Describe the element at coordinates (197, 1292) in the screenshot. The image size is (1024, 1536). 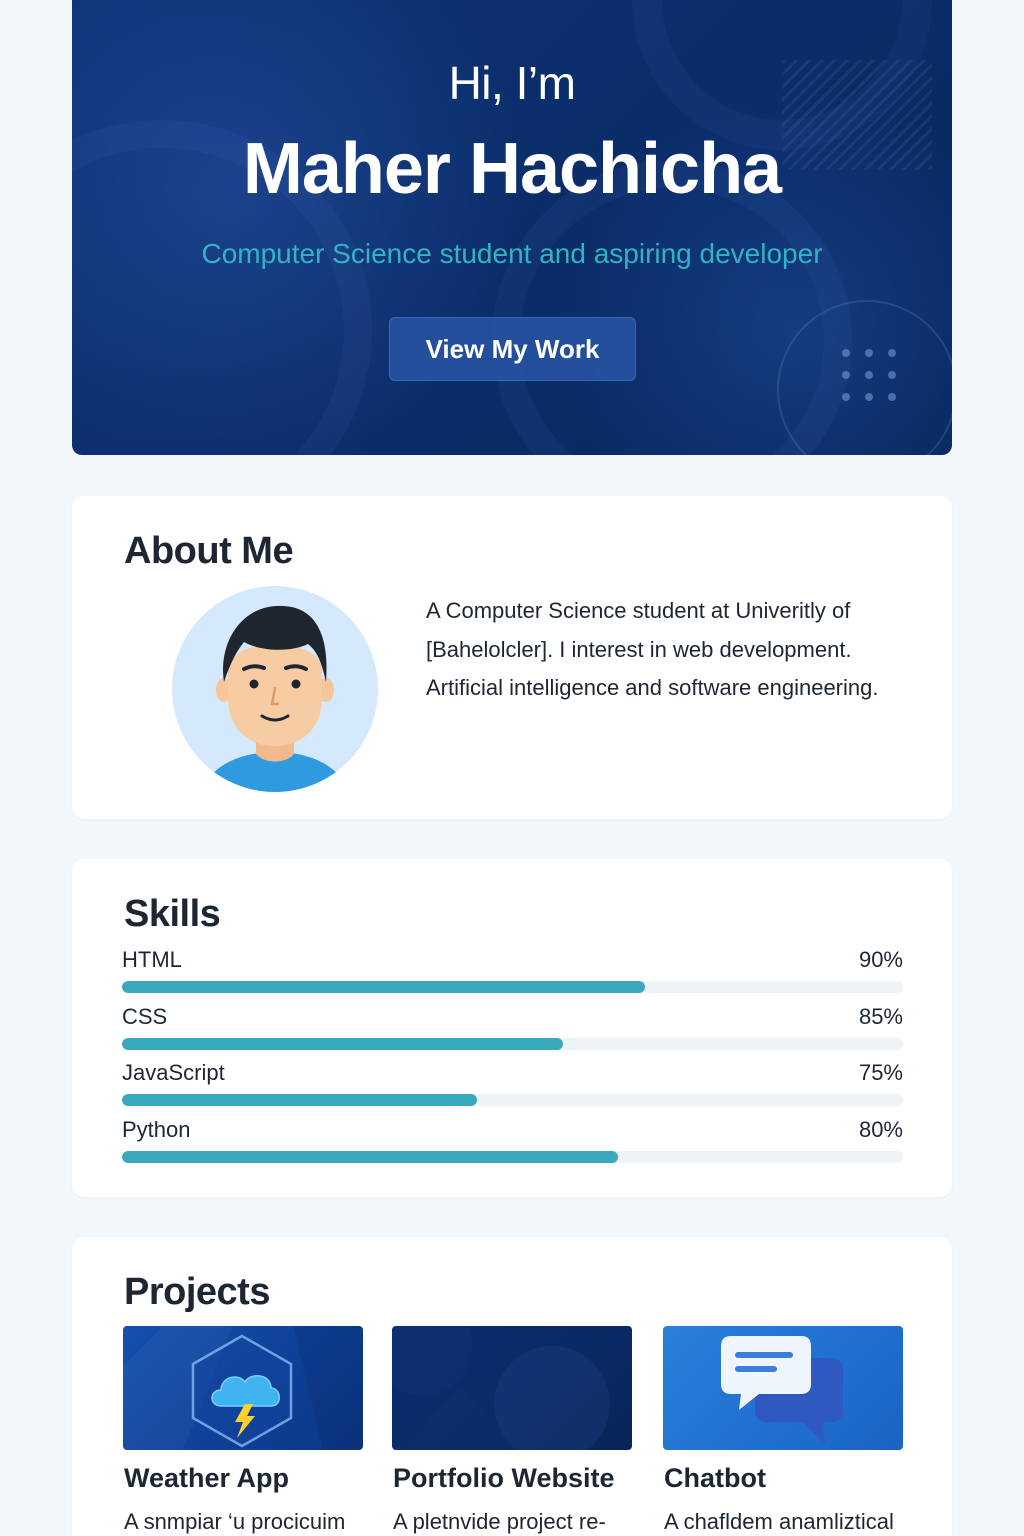
I see `projects-title: Projects` at that location.